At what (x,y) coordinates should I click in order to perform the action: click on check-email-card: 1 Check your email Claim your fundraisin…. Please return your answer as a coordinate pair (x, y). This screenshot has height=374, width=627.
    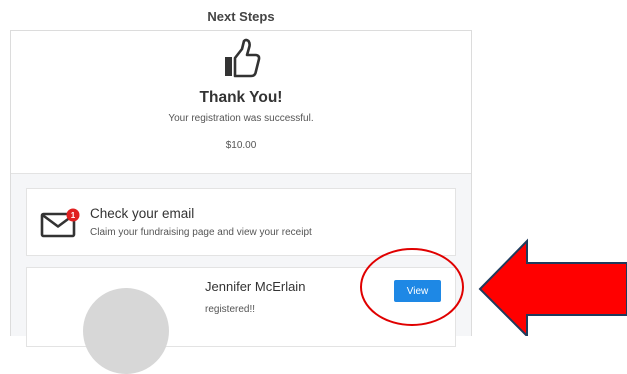
    Looking at the image, I should click on (241, 222).